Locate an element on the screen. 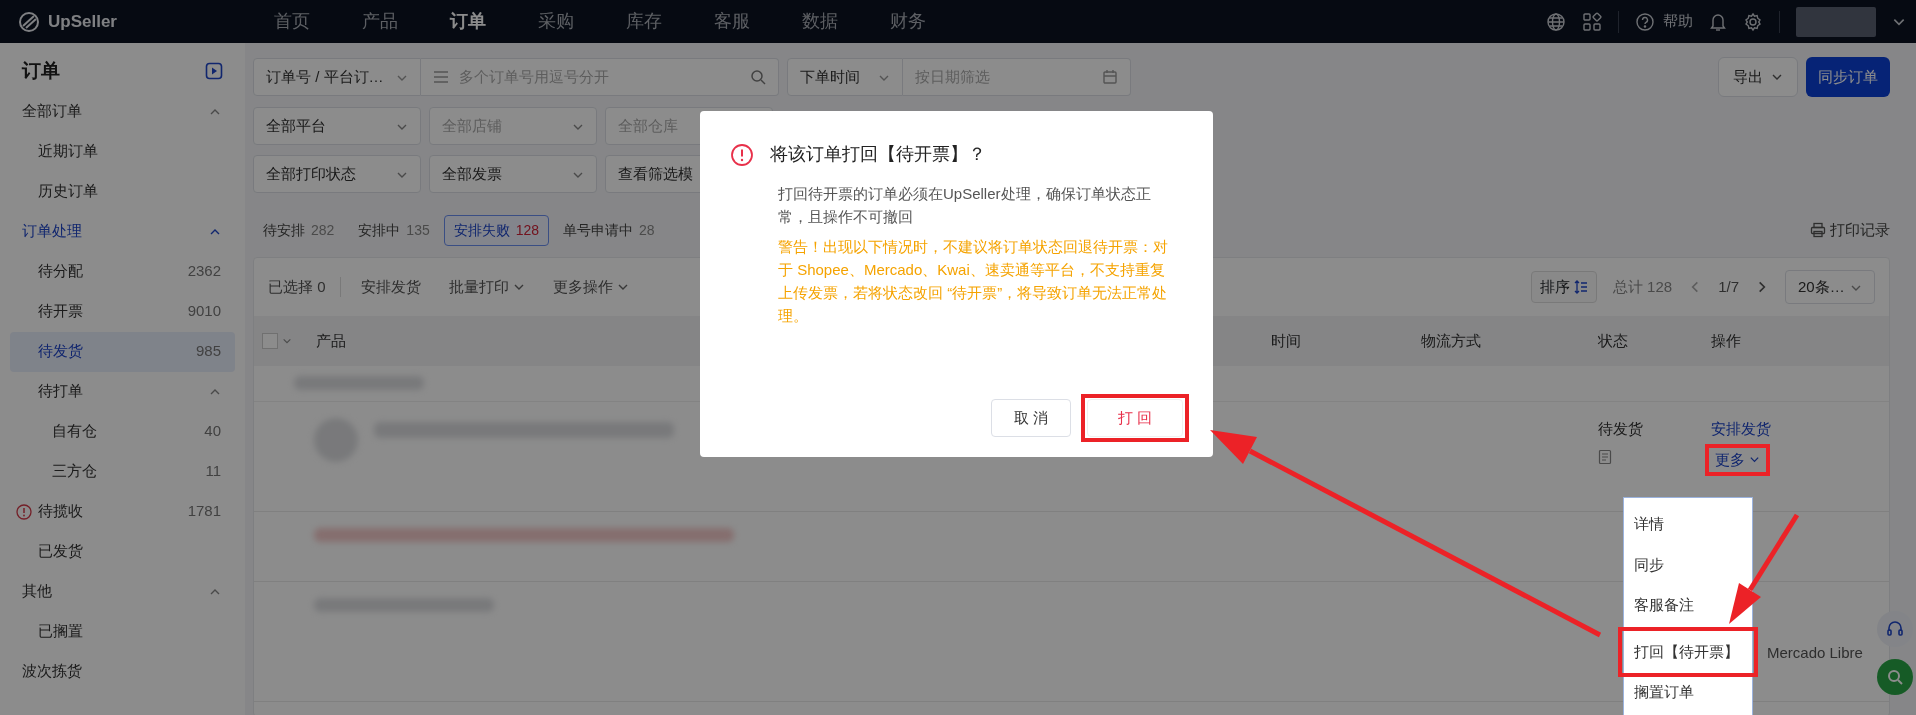  item-count: 11 is located at coordinates (213, 471).